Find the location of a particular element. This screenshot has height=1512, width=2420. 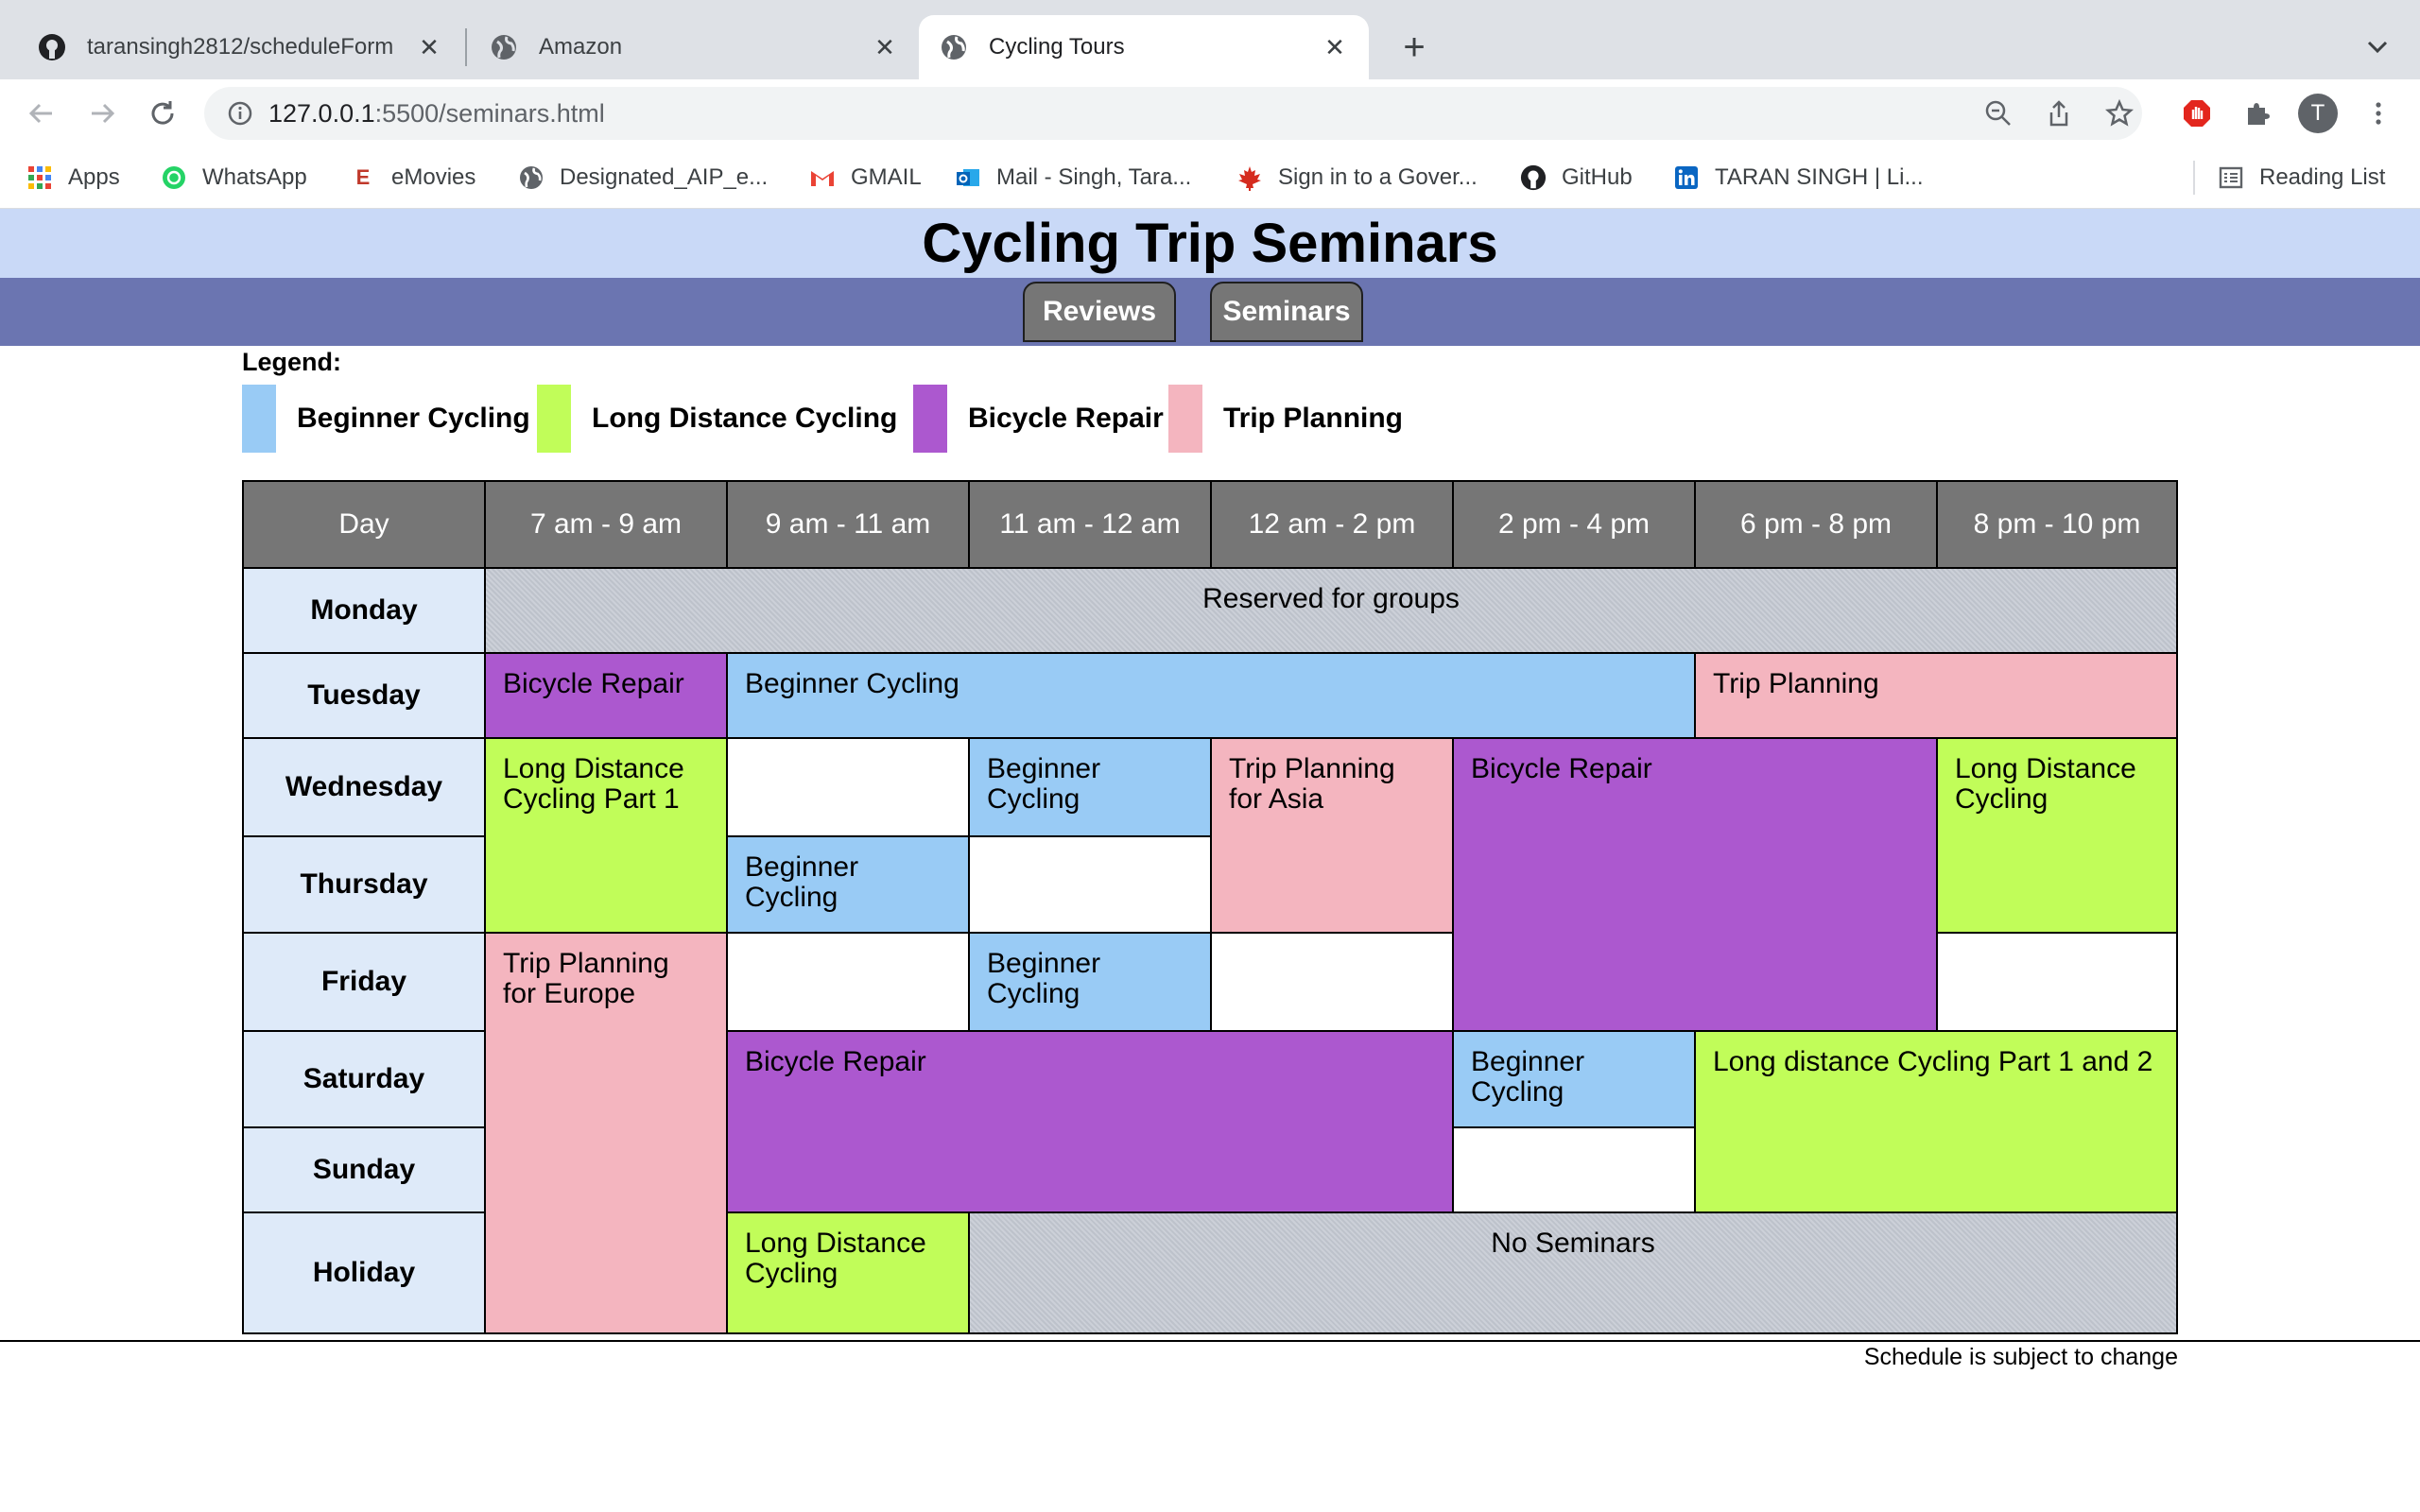

reload-button is located at coordinates (163, 113).